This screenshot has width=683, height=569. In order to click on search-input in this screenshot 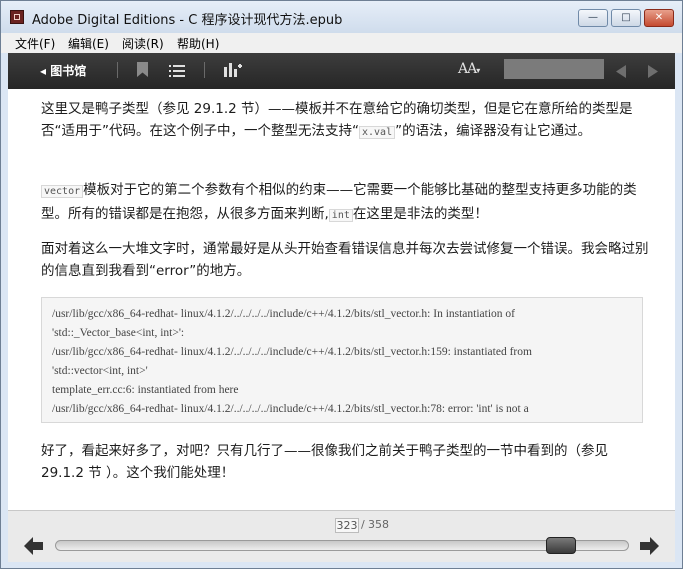, I will do `click(554, 69)`.